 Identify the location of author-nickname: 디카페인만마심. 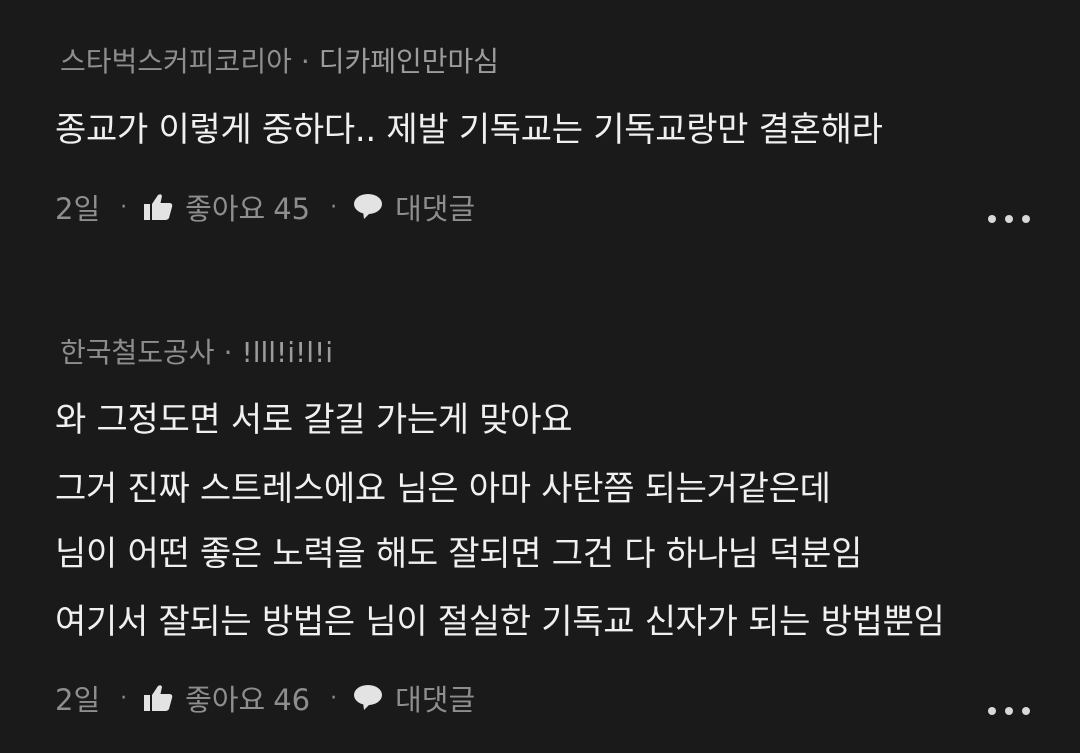
(409, 61).